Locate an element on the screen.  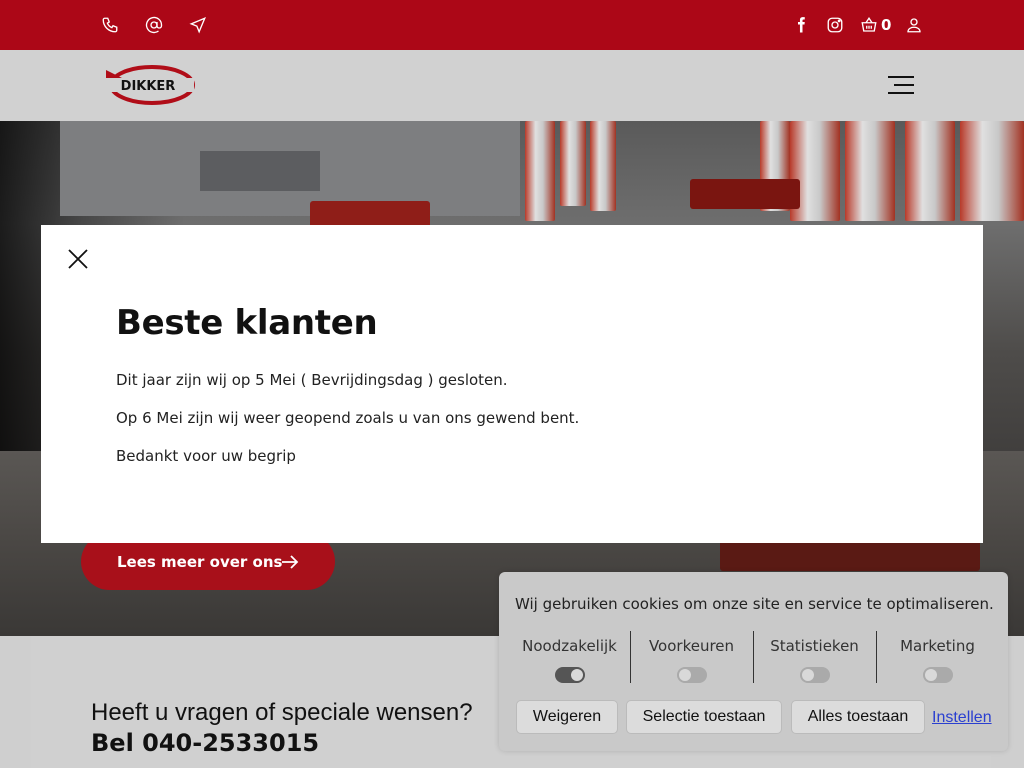
modal-paragraph: Bedankt voor uw begrip is located at coordinates (206, 456).